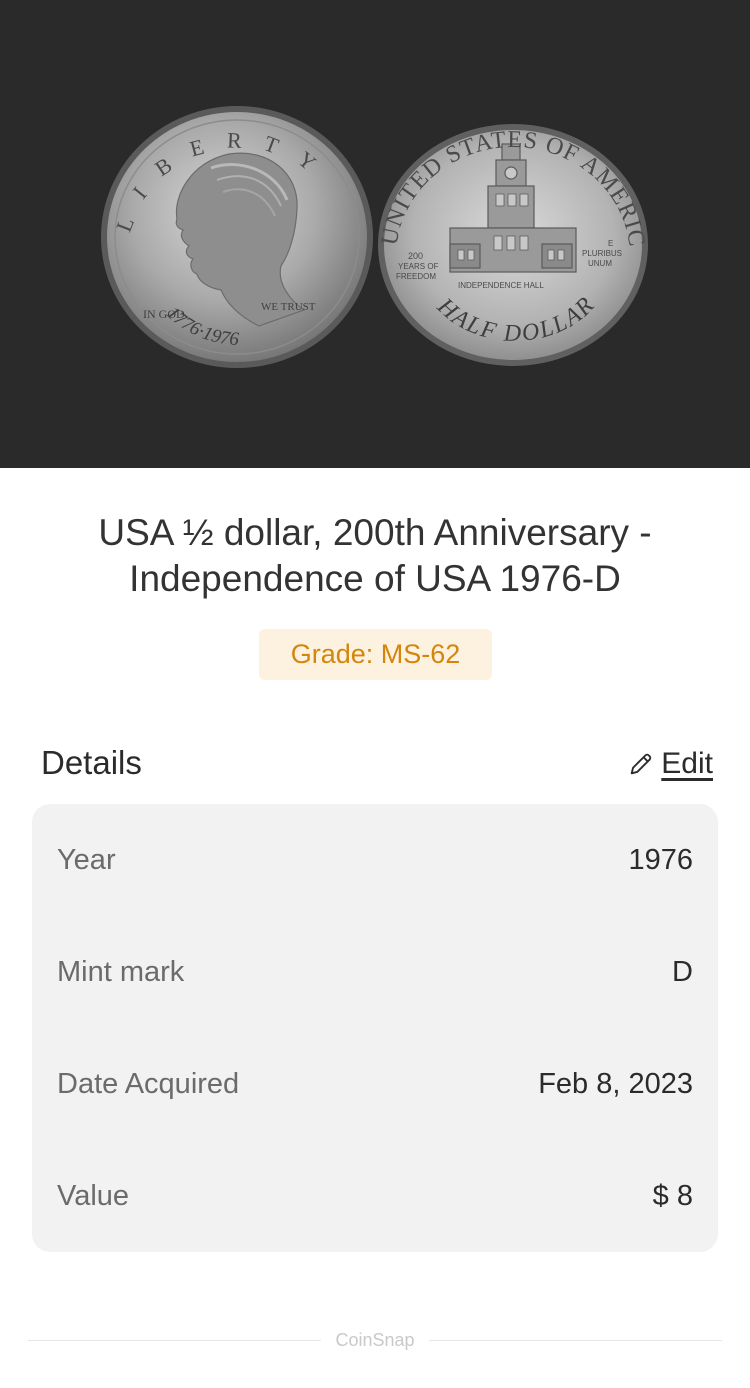 This screenshot has height=1388, width=750. I want to click on detail-label: Date Acquired, so click(148, 1083).